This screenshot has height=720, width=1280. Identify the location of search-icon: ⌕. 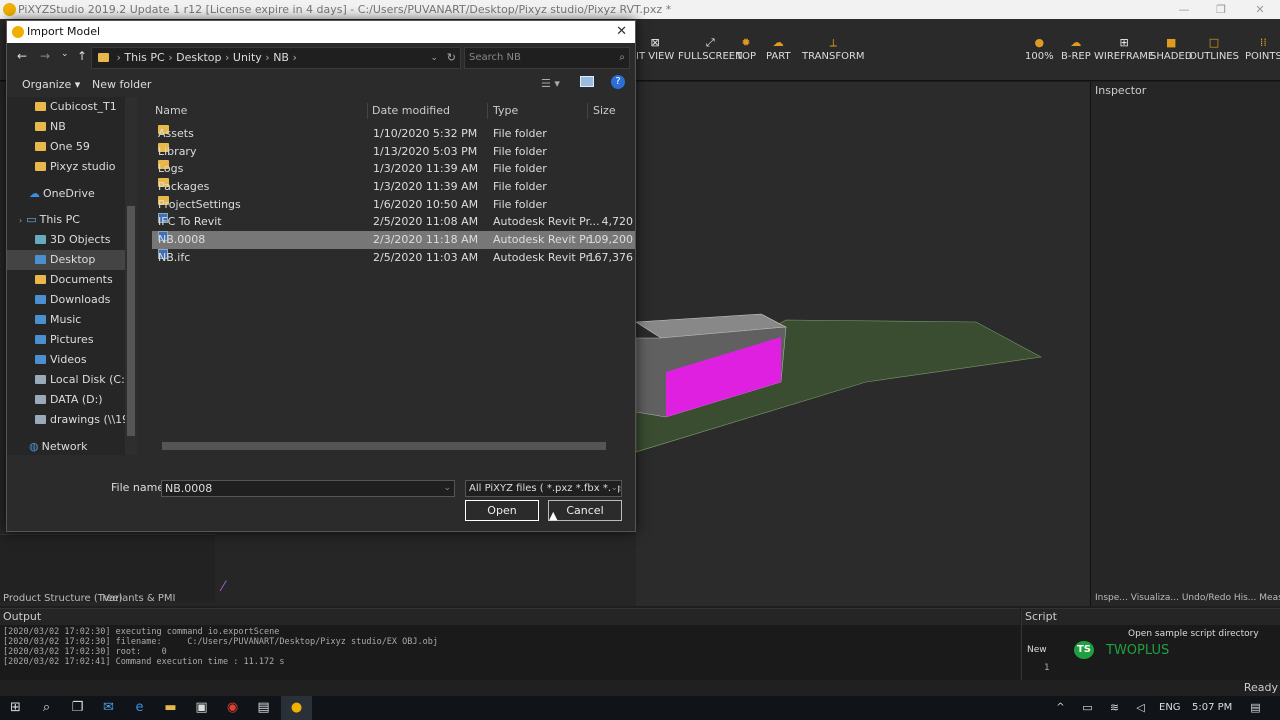
(46, 708).